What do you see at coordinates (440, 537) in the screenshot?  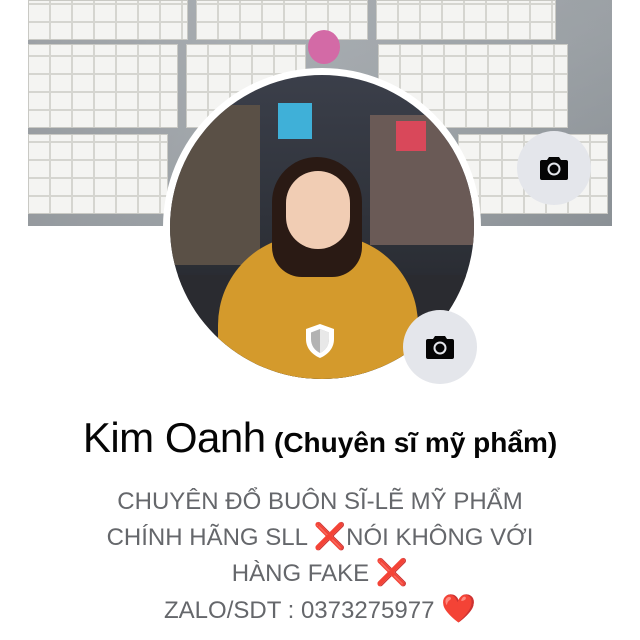 I see `bio-text: NÓI KHÔNG VỚI` at bounding box center [440, 537].